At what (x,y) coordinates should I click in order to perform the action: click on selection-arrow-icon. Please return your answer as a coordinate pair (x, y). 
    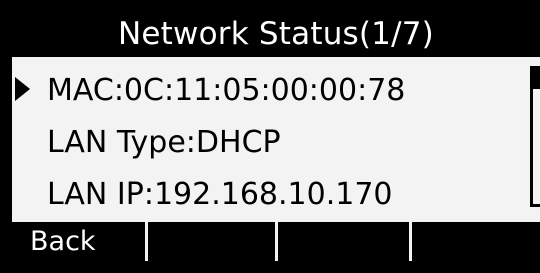
    Looking at the image, I should click on (22, 89).